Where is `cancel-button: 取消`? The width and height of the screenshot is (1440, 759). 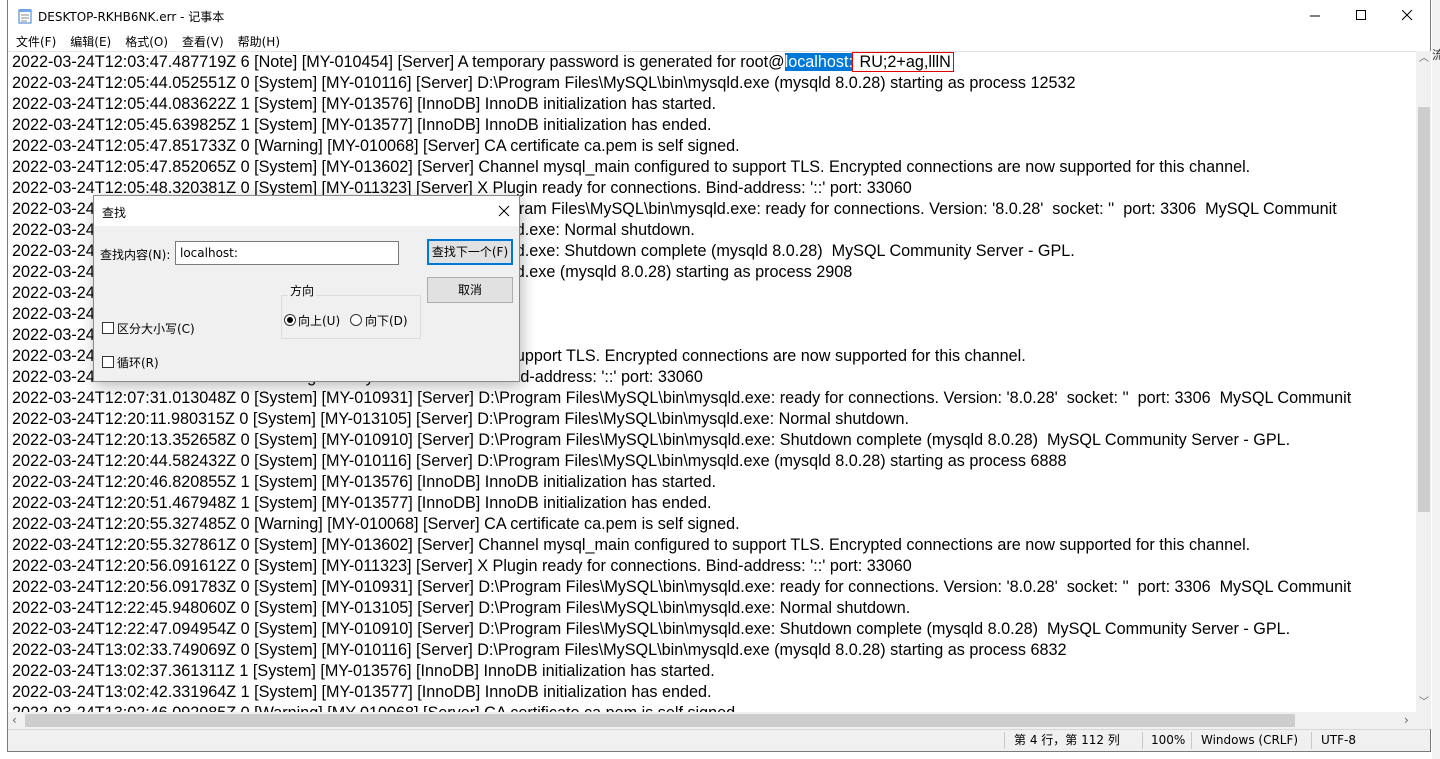 cancel-button: 取消 is located at coordinates (470, 290).